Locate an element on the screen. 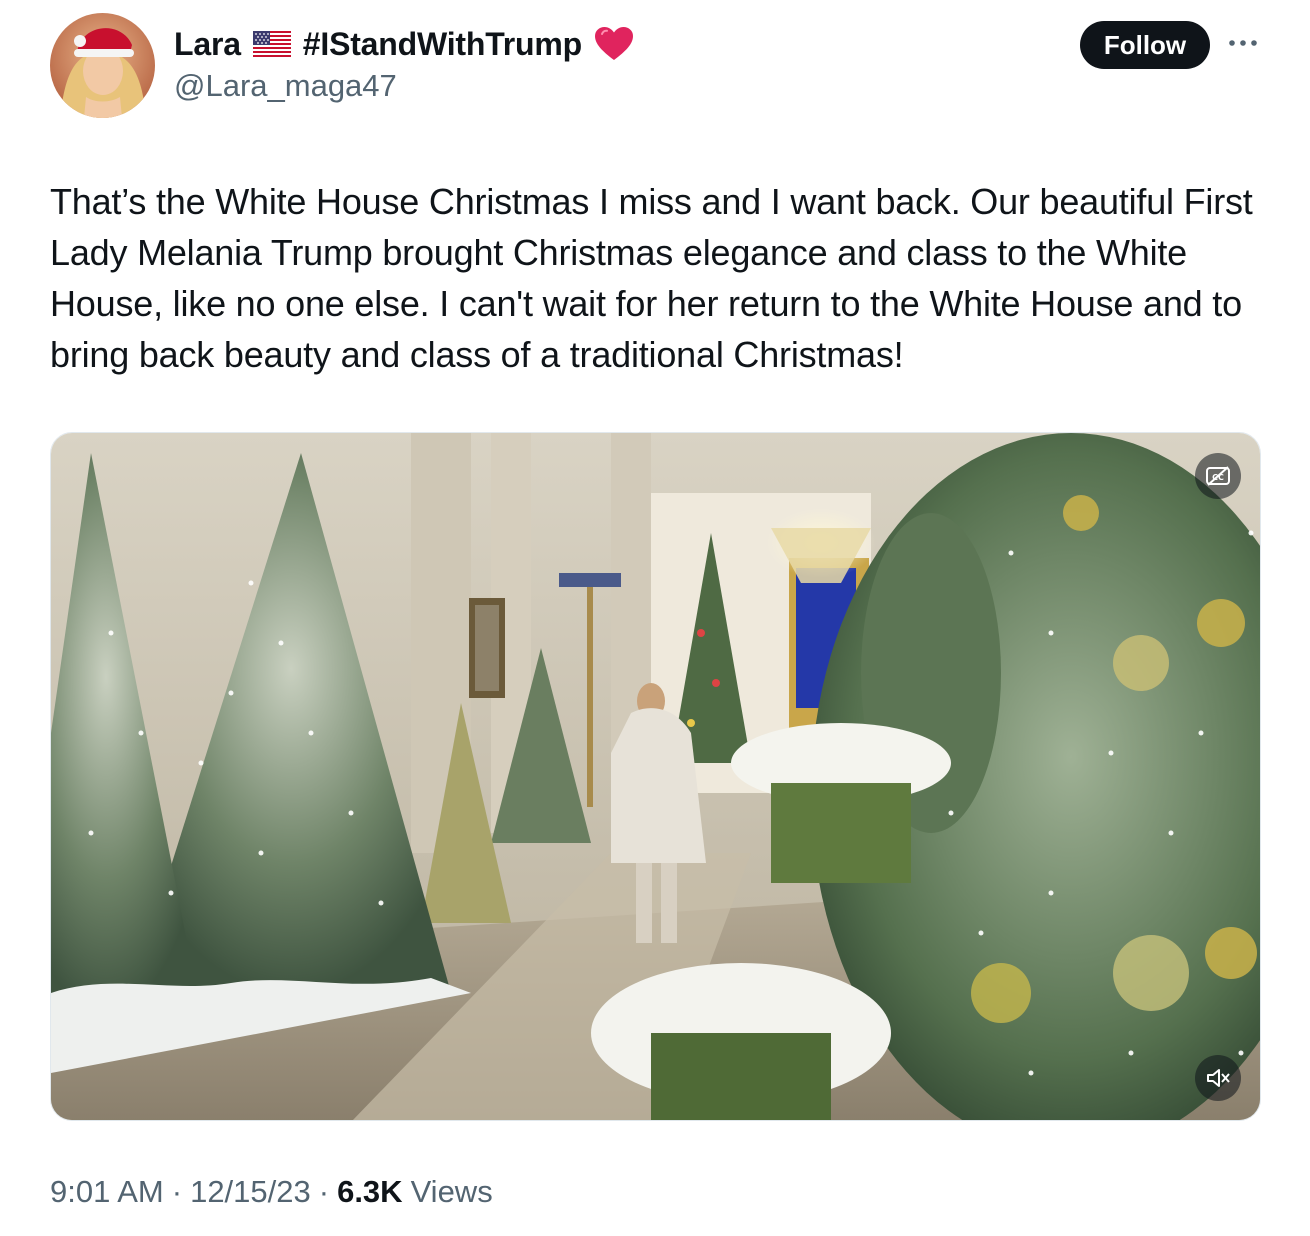 The height and width of the screenshot is (1236, 1310). views-count: 6.3K is located at coordinates (370, 1191).